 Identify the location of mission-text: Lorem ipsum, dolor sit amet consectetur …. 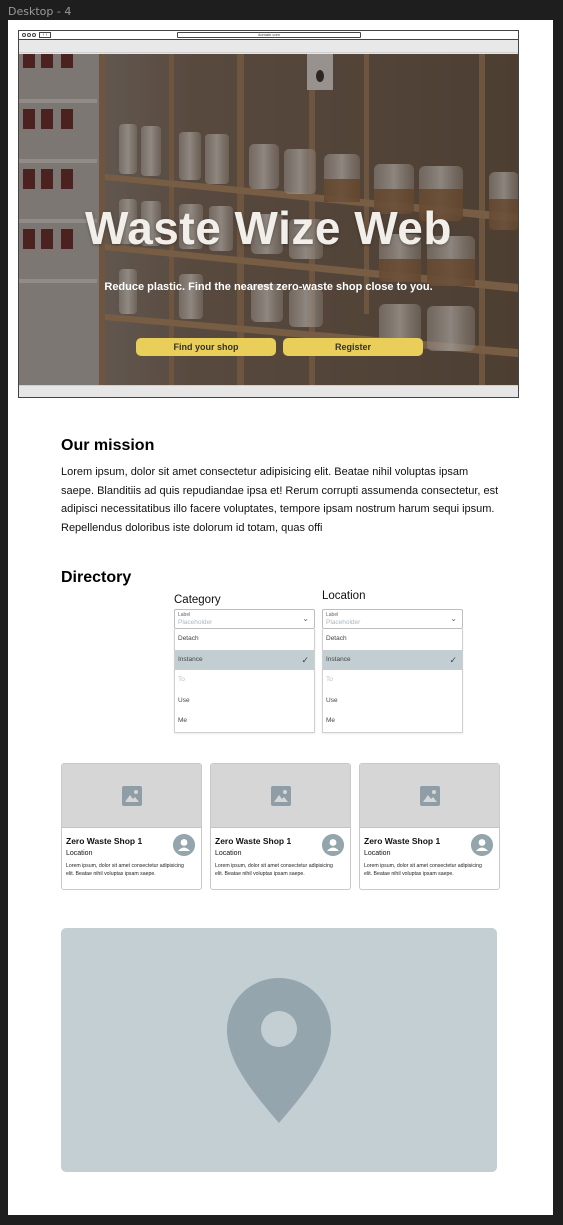
(280, 500).